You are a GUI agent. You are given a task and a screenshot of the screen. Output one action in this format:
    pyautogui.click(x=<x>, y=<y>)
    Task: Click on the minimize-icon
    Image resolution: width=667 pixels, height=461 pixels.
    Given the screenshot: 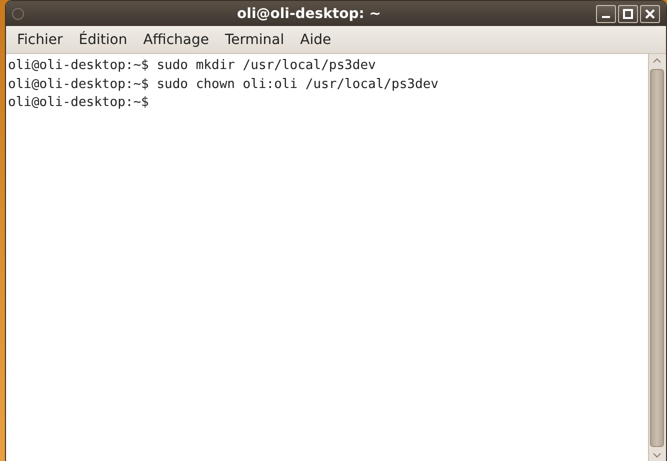 What is the action you would take?
    pyautogui.click(x=606, y=17)
    